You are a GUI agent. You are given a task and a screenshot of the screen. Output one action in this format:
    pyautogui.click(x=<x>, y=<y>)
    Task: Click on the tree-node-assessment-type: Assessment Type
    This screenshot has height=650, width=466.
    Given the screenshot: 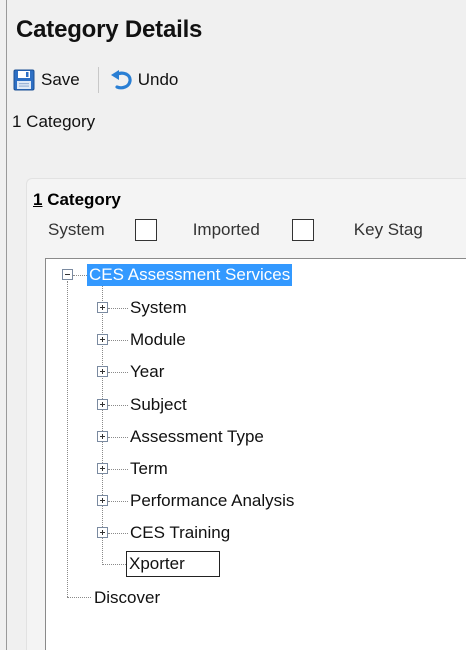 What is the action you would take?
    pyautogui.click(x=197, y=437)
    